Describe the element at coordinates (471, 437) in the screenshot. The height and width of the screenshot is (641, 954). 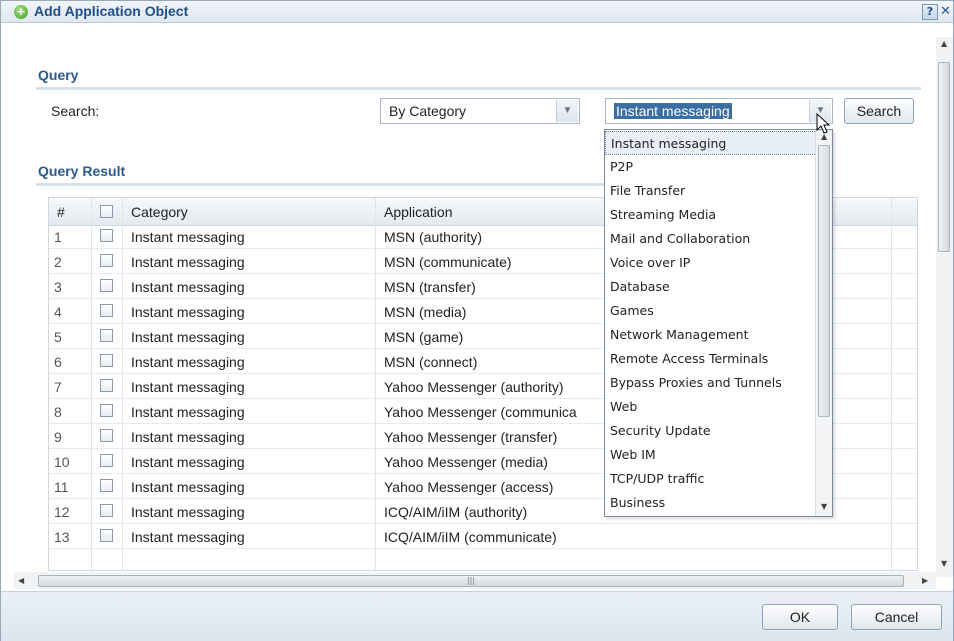
I see `row-application: Yahoo Messenger (transfer)` at that location.